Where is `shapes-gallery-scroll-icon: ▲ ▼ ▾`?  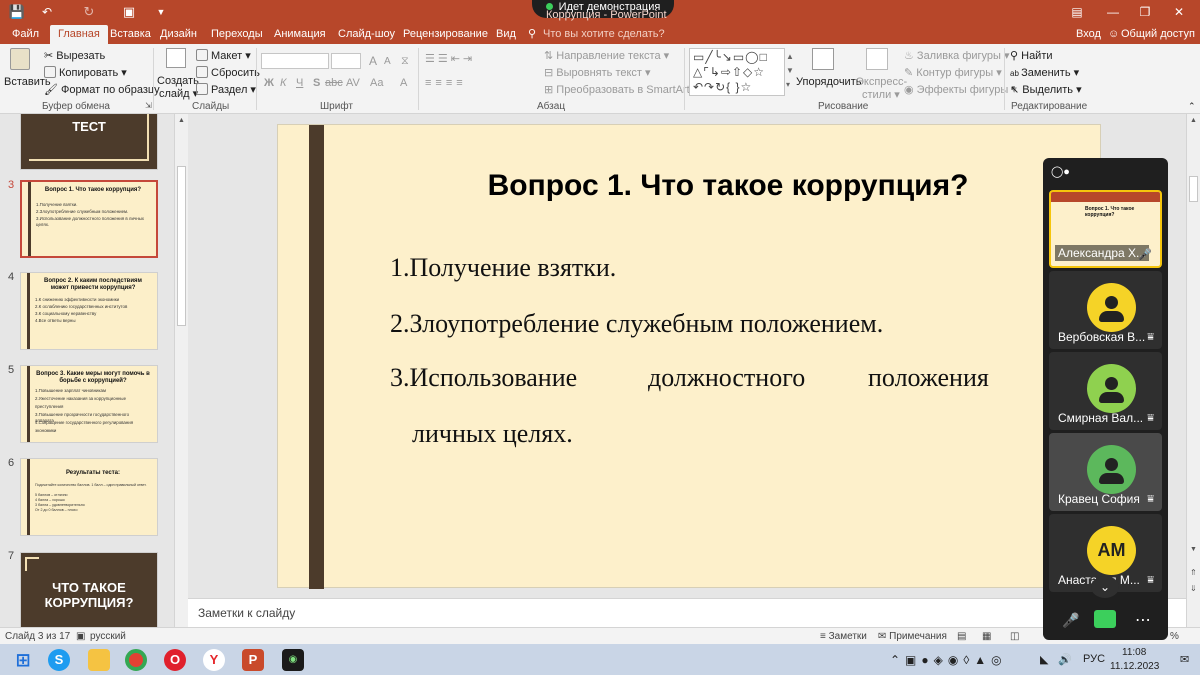
shapes-gallery-scroll-icon: ▲ ▼ ▾ is located at coordinates (790, 71).